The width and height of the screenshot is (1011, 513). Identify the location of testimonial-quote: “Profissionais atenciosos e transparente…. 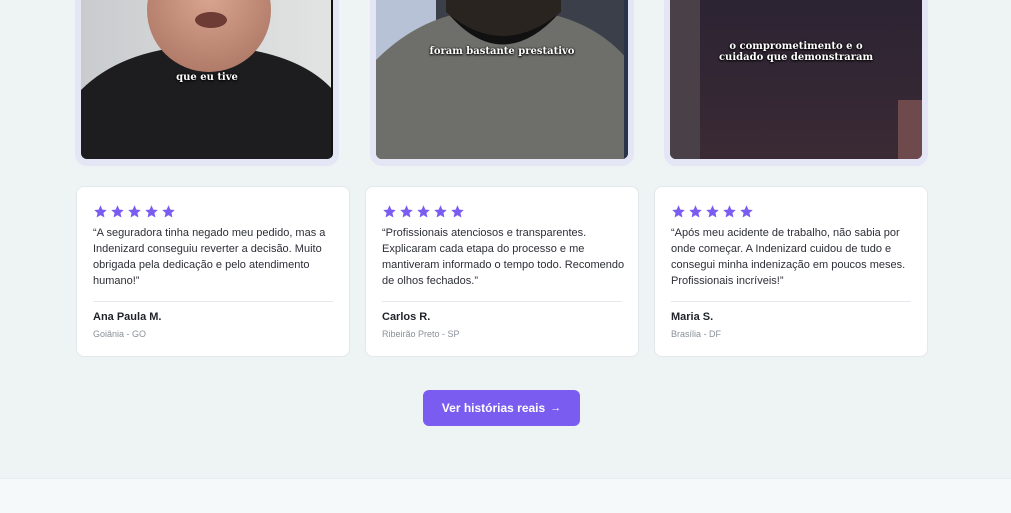
(503, 257).